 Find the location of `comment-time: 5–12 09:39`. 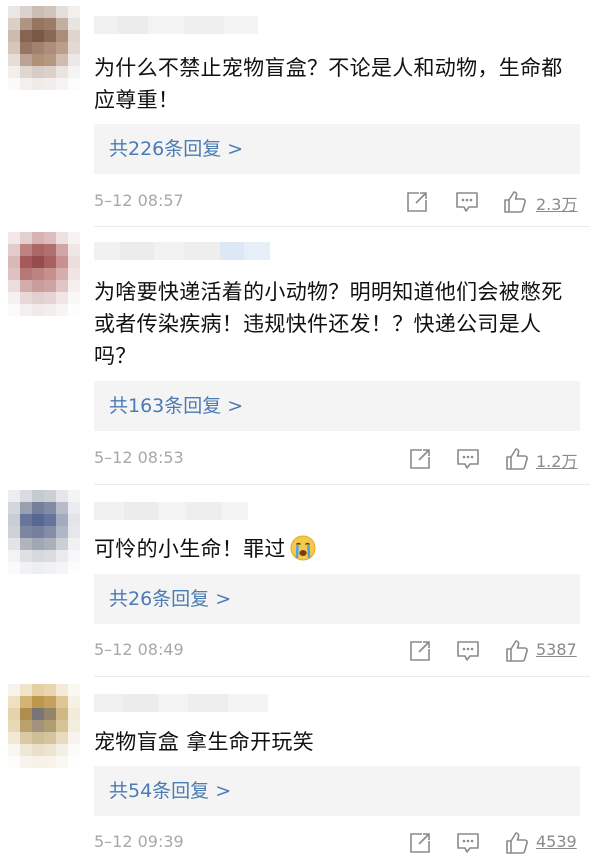

comment-time: 5–12 09:39 is located at coordinates (139, 841).